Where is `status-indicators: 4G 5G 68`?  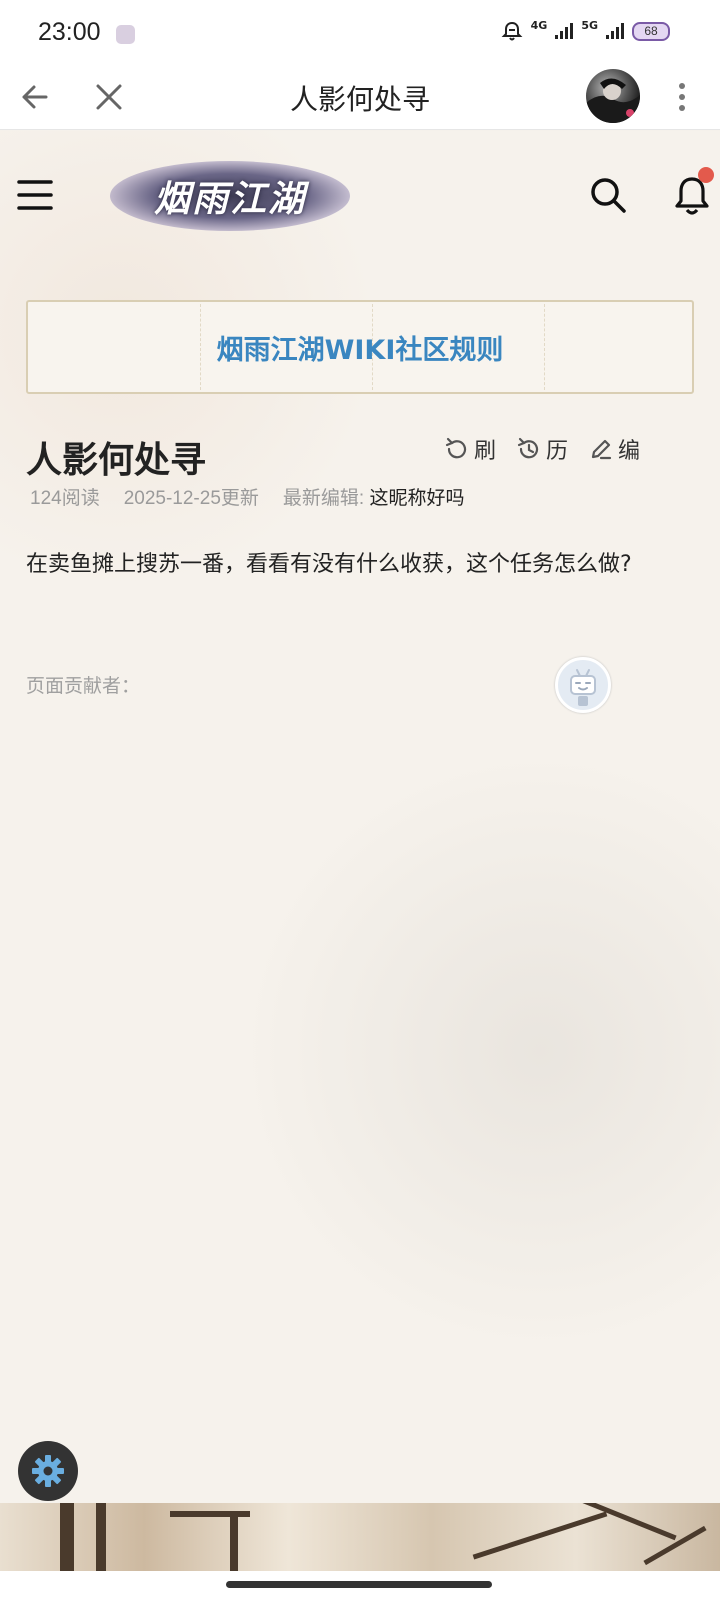 status-indicators: 4G 5G 68 is located at coordinates (585, 30).